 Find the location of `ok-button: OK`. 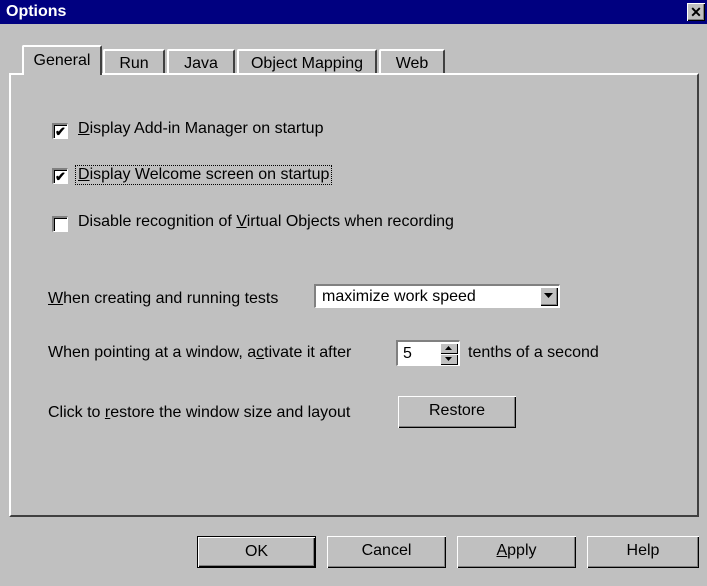

ok-button: OK is located at coordinates (256, 552).